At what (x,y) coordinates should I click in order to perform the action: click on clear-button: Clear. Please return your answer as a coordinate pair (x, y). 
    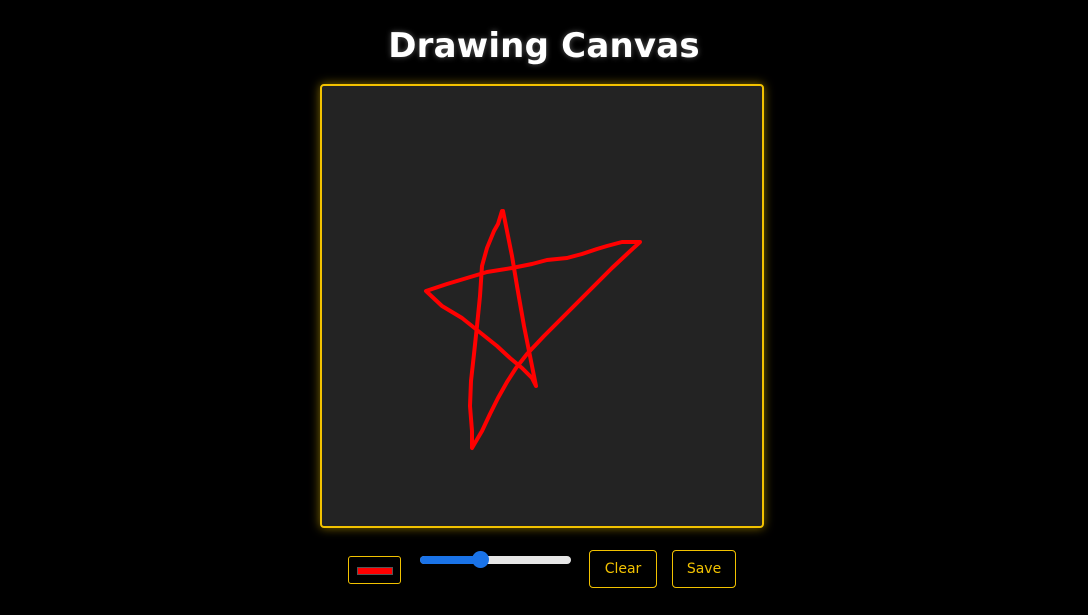
    Looking at the image, I should click on (623, 569).